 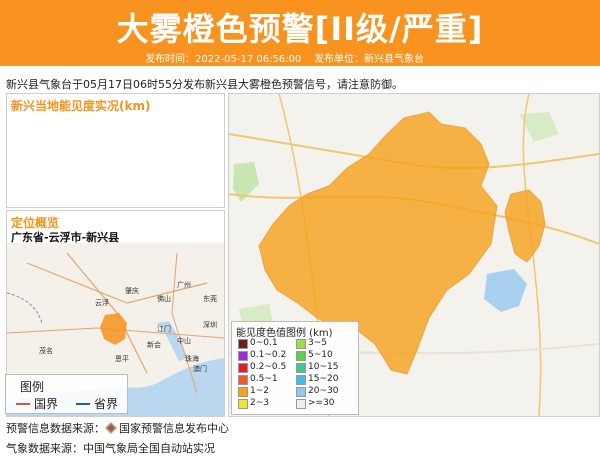 What do you see at coordinates (83, 404) in the screenshot?
I see `province-border-line` at bounding box center [83, 404].